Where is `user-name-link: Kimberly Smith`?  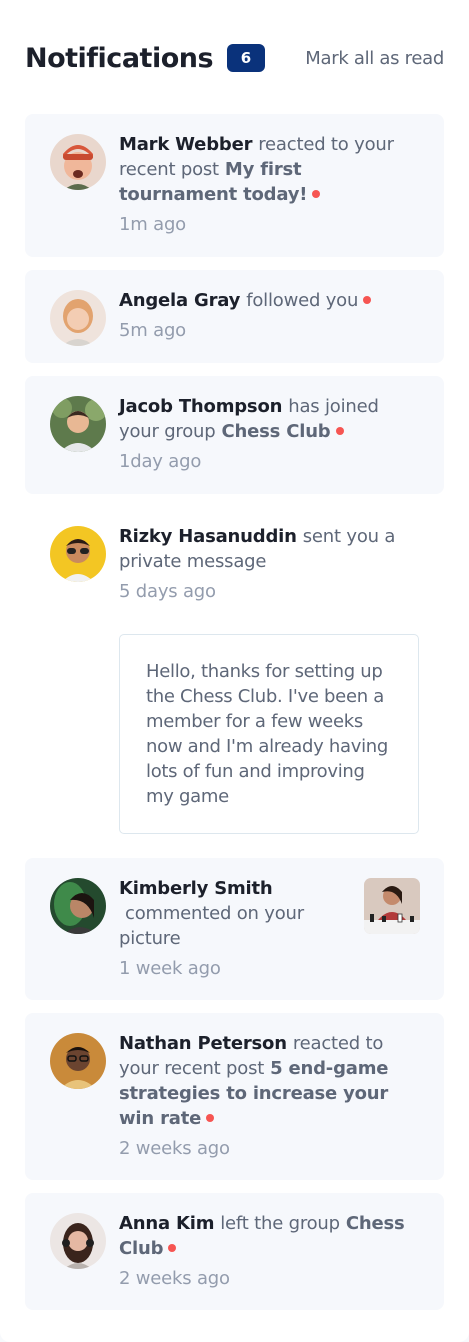
user-name-link: Kimberly Smith is located at coordinates (196, 888).